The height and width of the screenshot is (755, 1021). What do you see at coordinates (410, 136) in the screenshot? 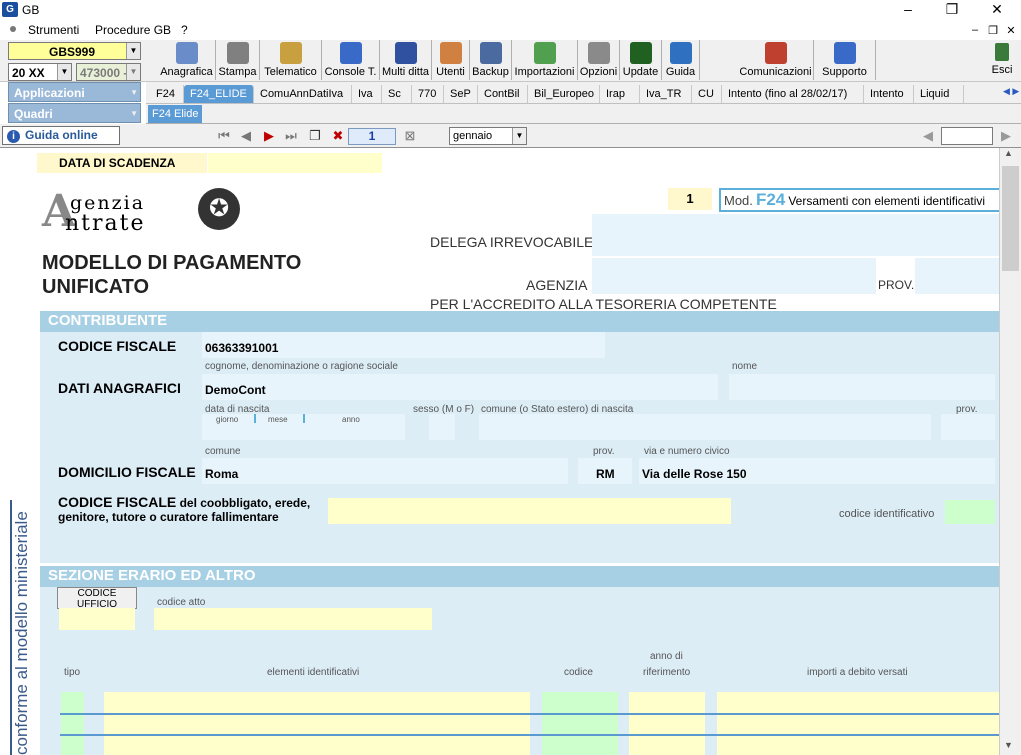
I see `clear-page-icon: ⊠` at bounding box center [410, 136].